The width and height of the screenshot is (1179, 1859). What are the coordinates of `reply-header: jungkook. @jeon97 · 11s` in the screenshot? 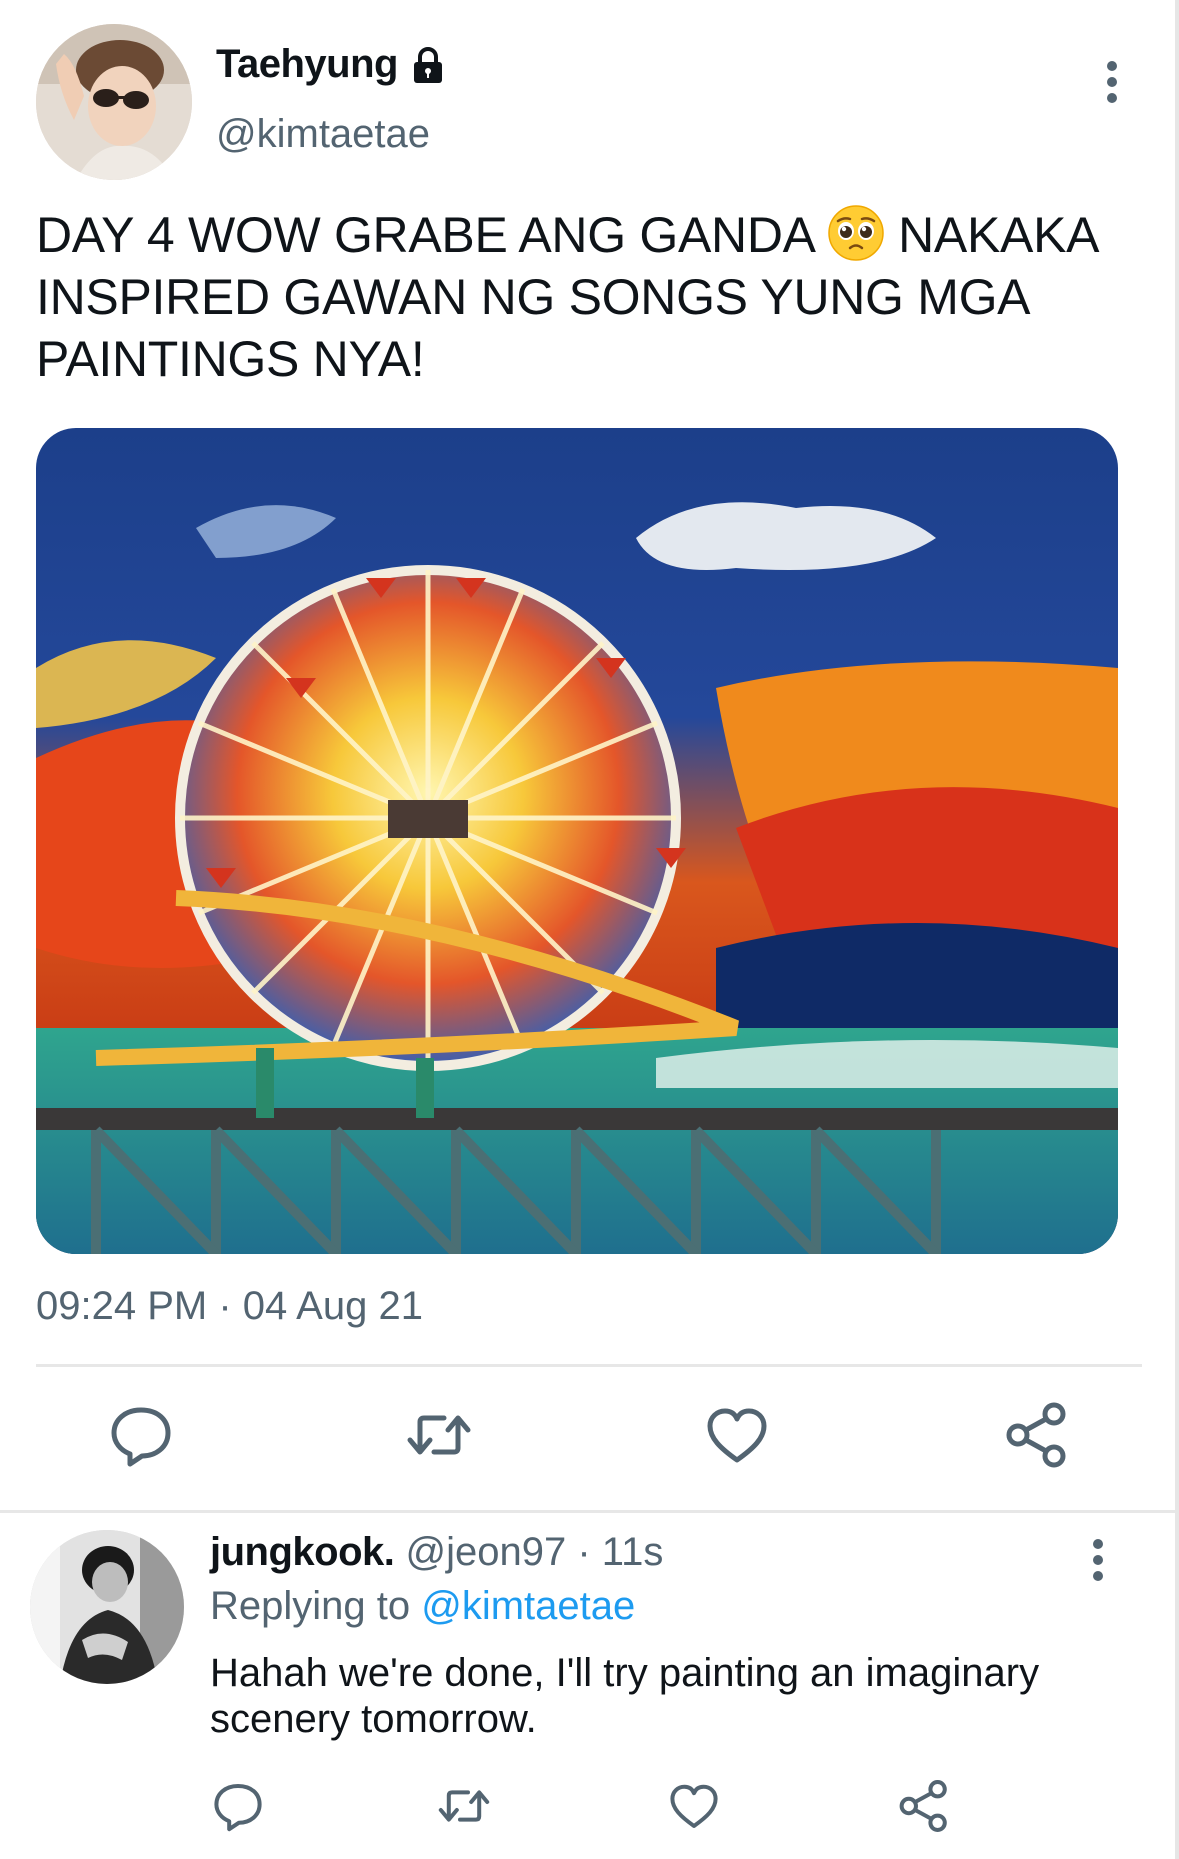 It's located at (436, 1552).